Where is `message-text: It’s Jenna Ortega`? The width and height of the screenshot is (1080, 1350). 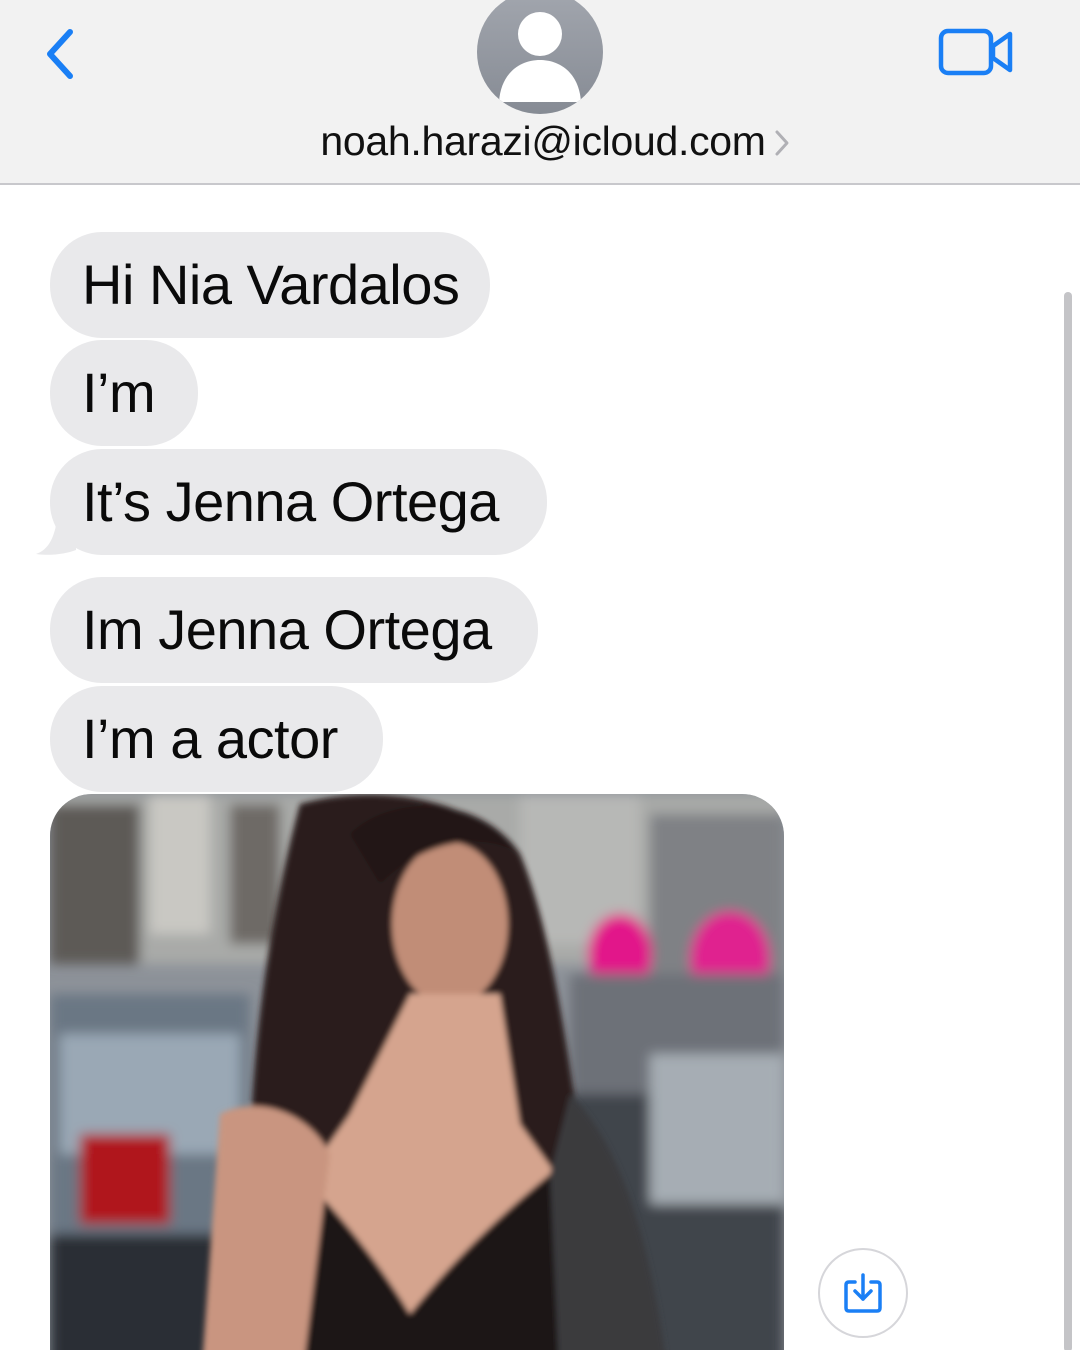
message-text: It’s Jenna Ortega is located at coordinates (290, 501).